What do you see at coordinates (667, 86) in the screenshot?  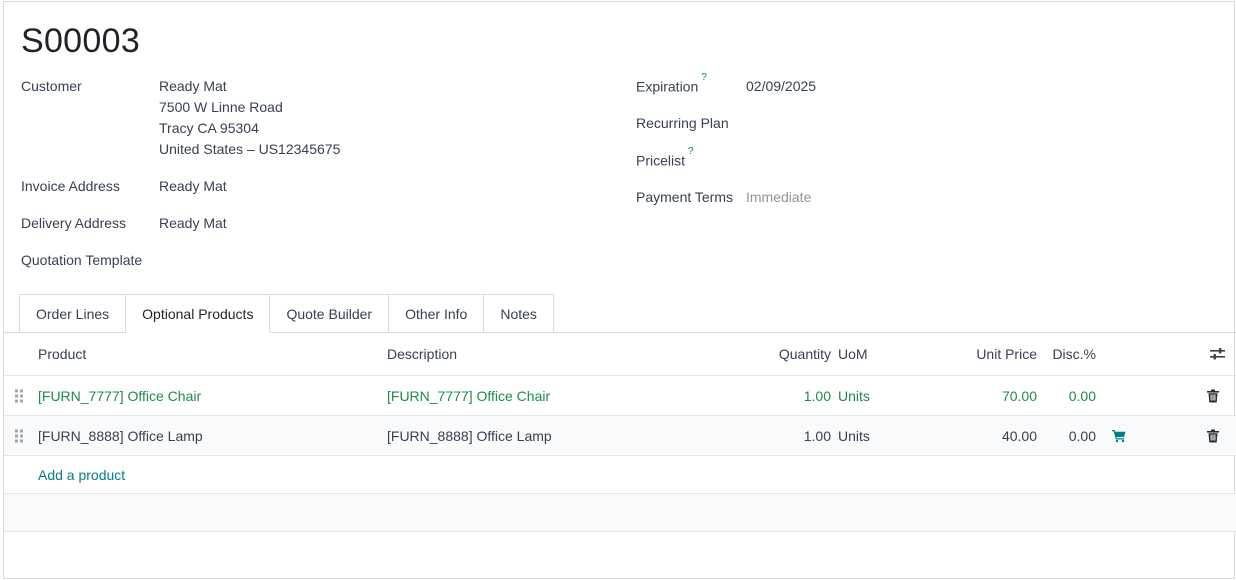 I see `expiration-label-text: Expiration` at bounding box center [667, 86].